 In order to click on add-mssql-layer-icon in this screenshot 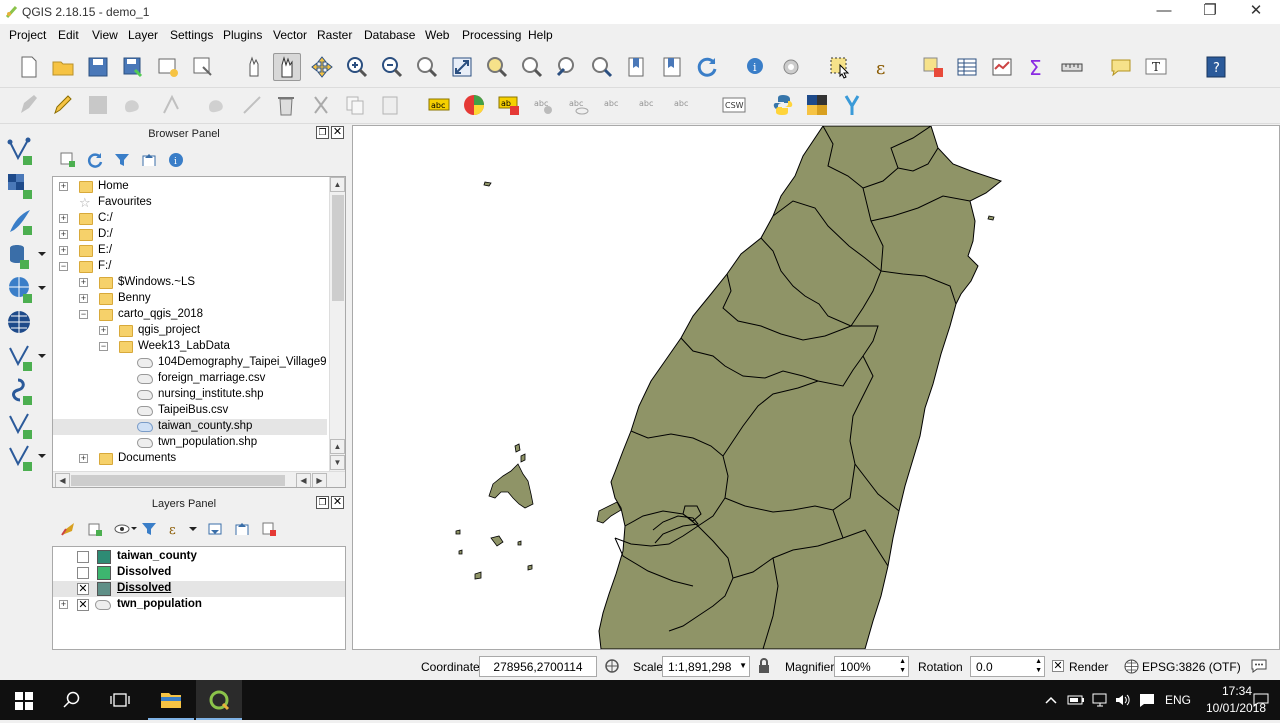, I will do `click(21, 425)`.